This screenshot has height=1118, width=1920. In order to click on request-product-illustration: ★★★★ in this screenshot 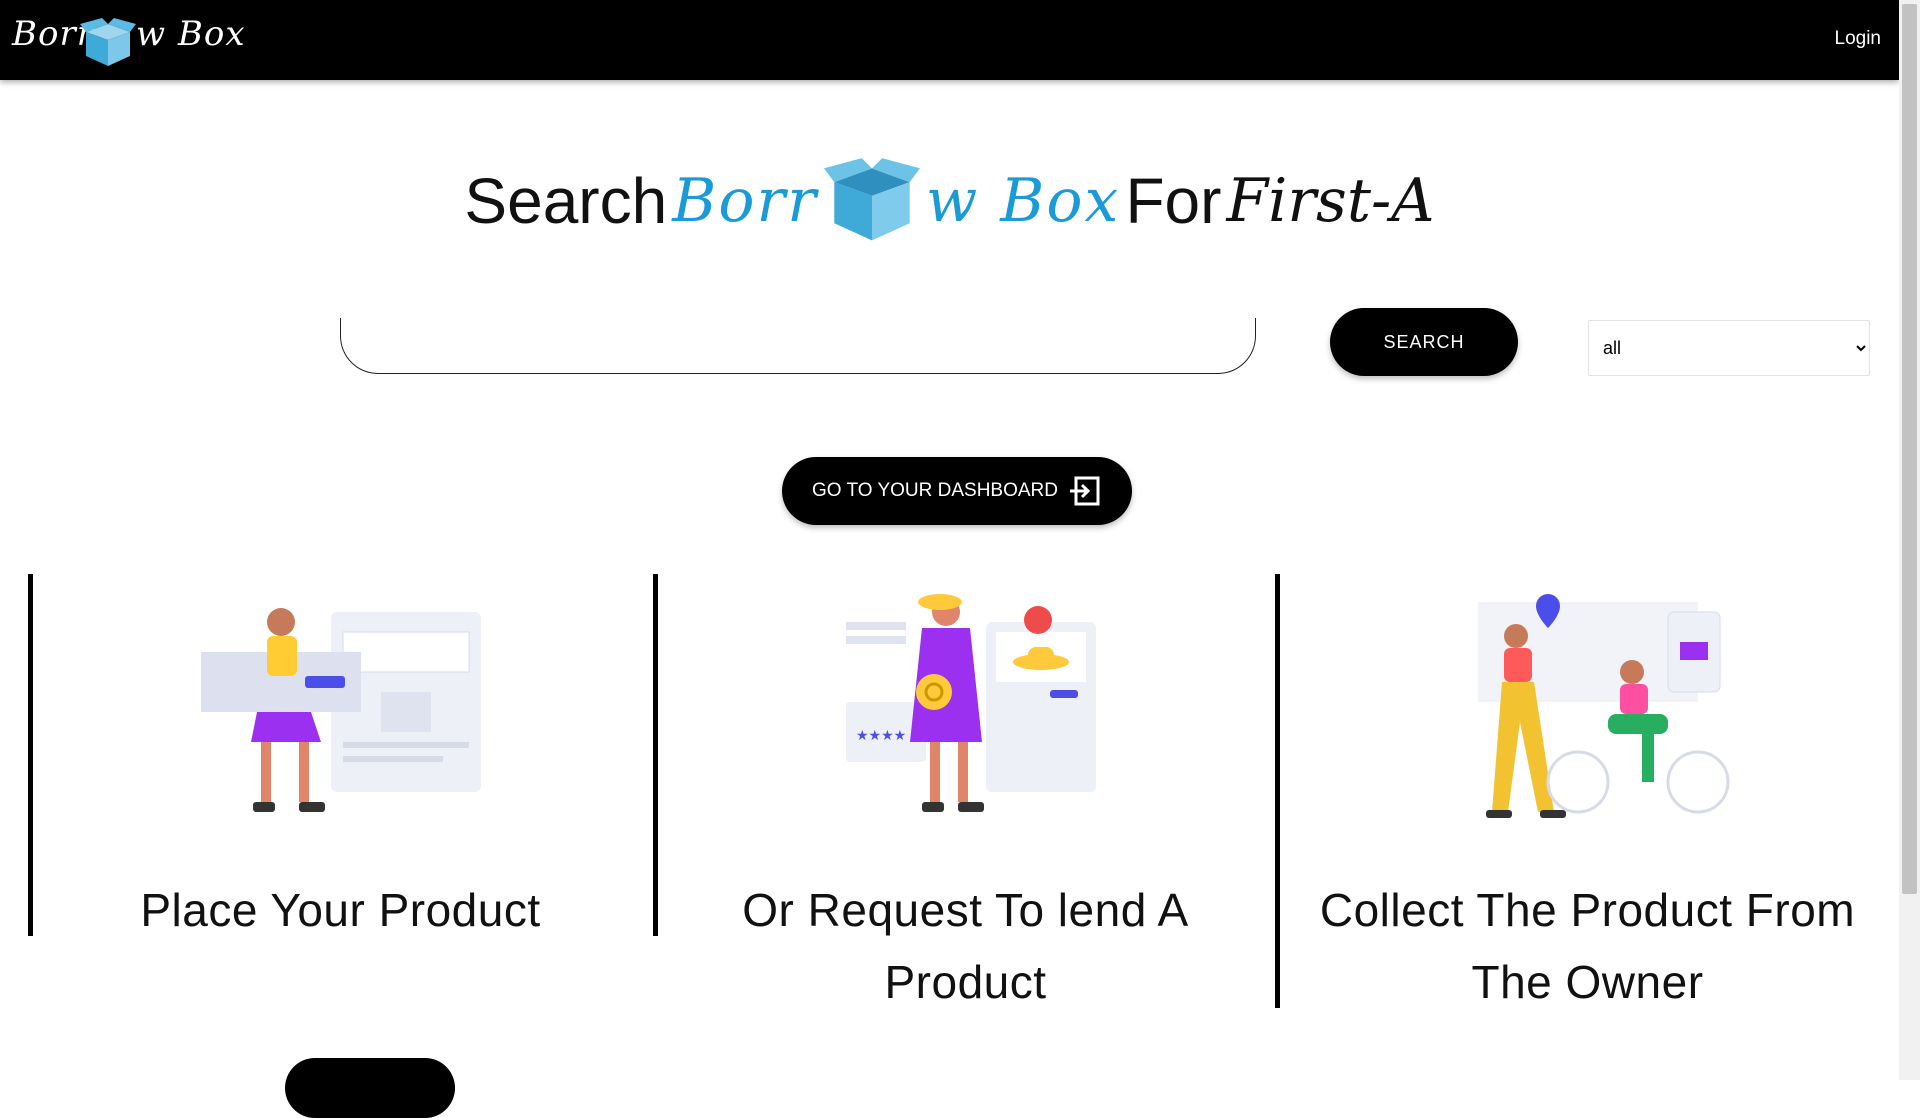, I will do `click(970, 703)`.